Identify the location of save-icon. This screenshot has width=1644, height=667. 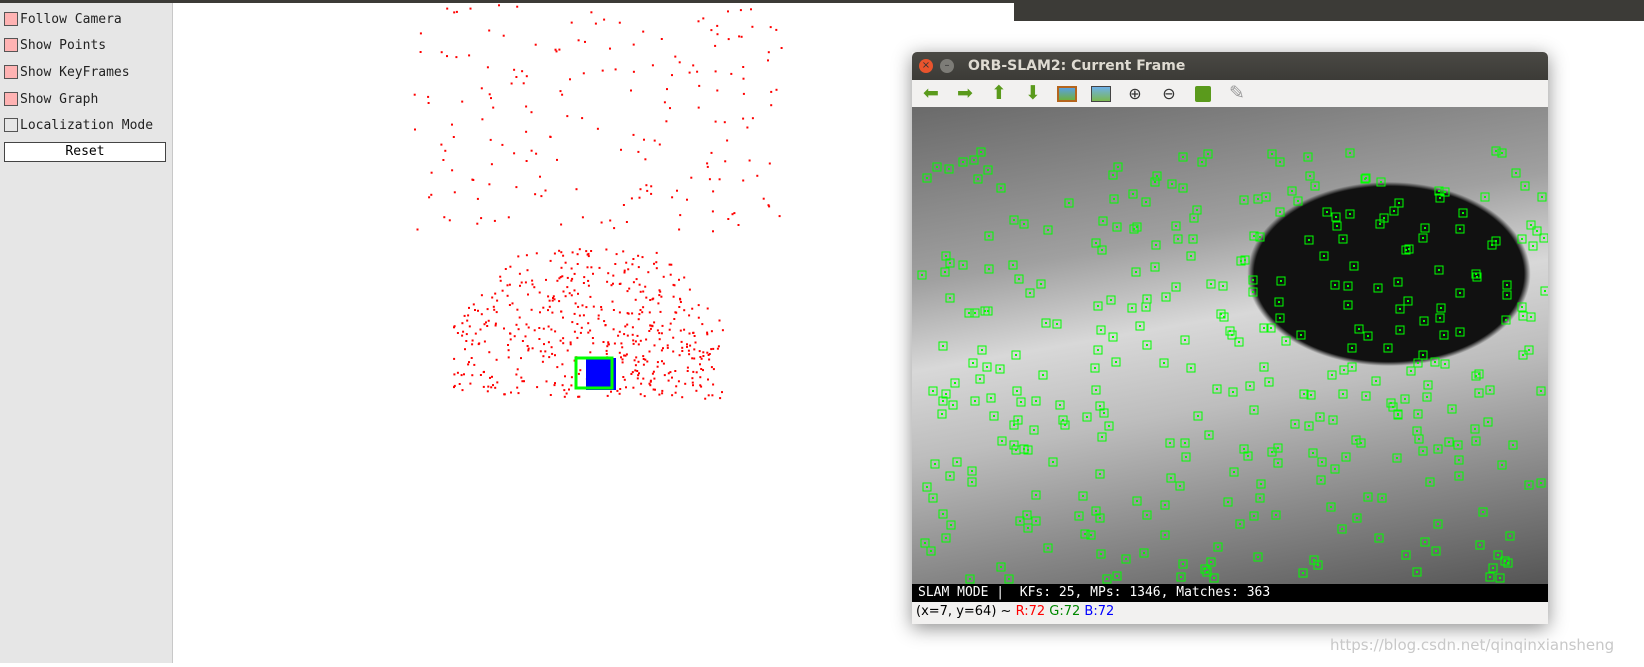
(1203, 94).